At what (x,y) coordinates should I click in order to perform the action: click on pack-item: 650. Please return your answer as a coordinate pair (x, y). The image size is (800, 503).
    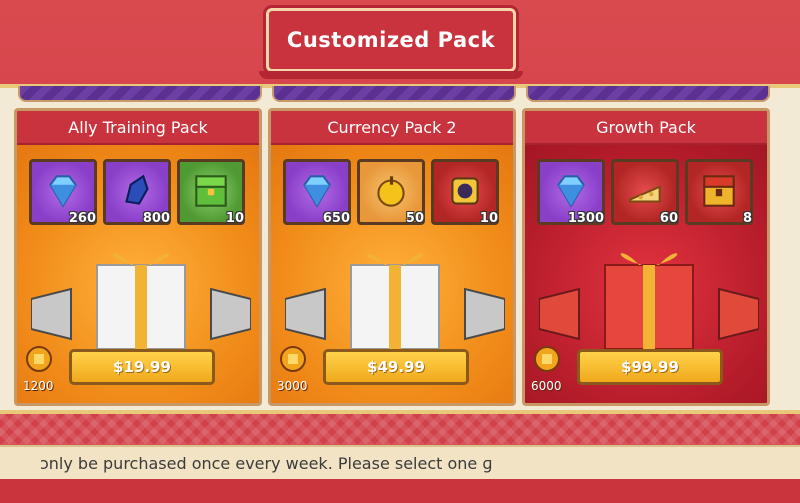
    Looking at the image, I should click on (317, 192).